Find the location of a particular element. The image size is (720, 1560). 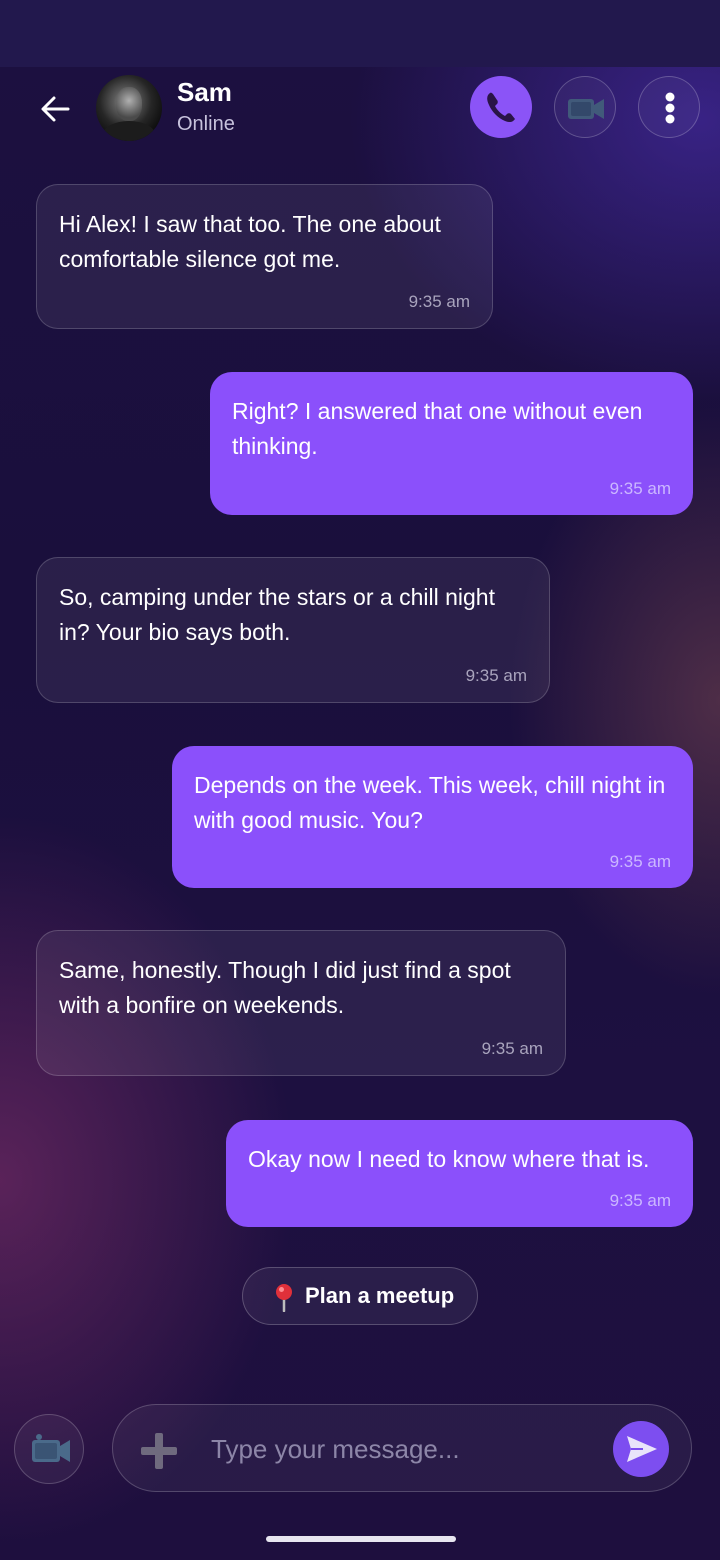

send-button is located at coordinates (641, 1449).